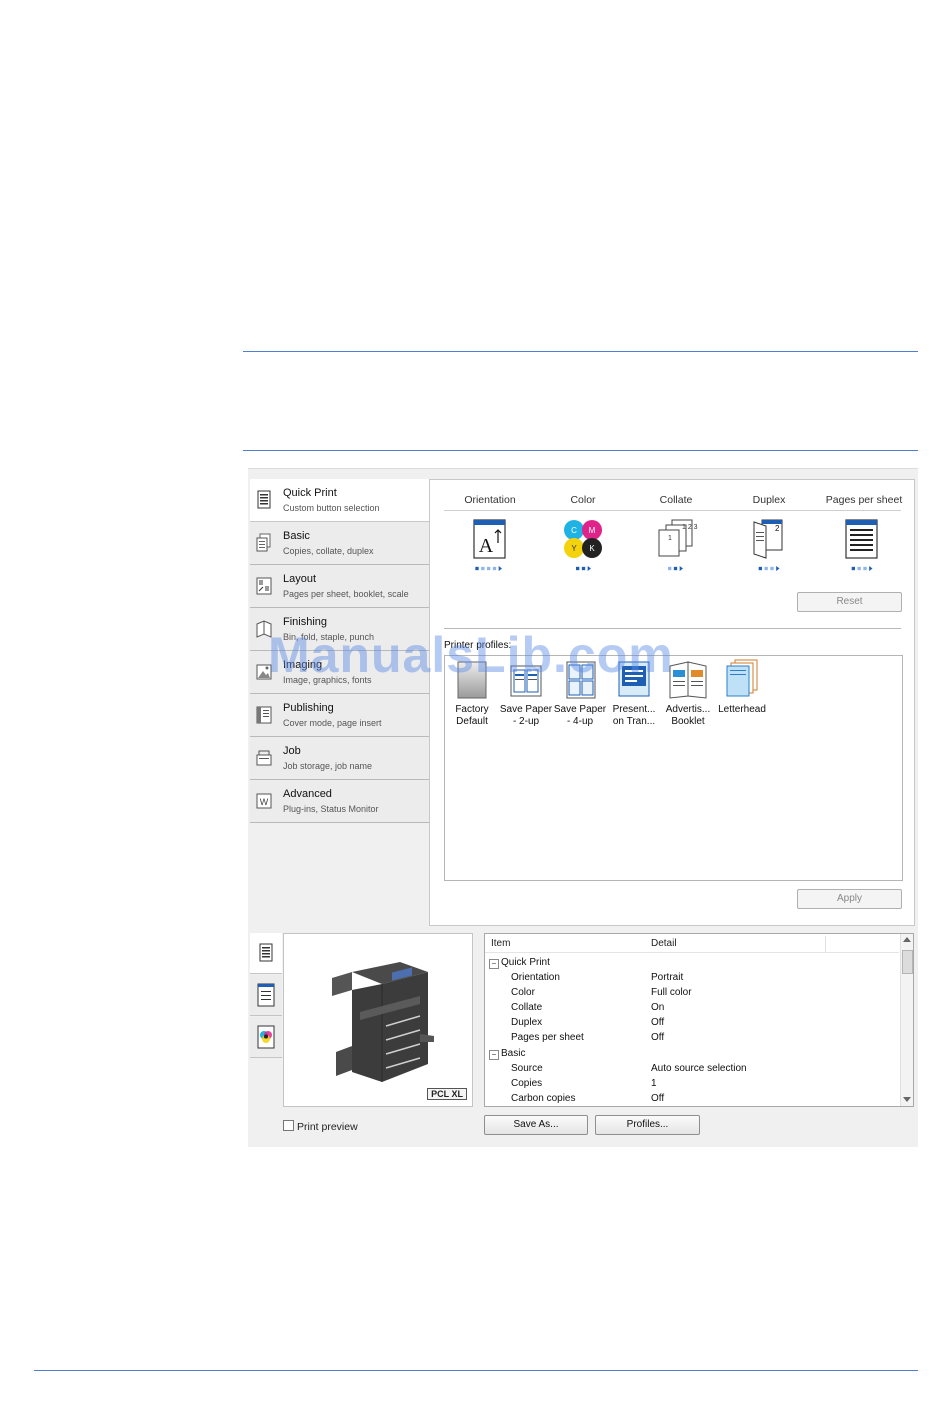 This screenshot has height=1420, width=950. Describe the element at coordinates (667, 977) in the screenshot. I see `row-detail: Portrait` at that location.